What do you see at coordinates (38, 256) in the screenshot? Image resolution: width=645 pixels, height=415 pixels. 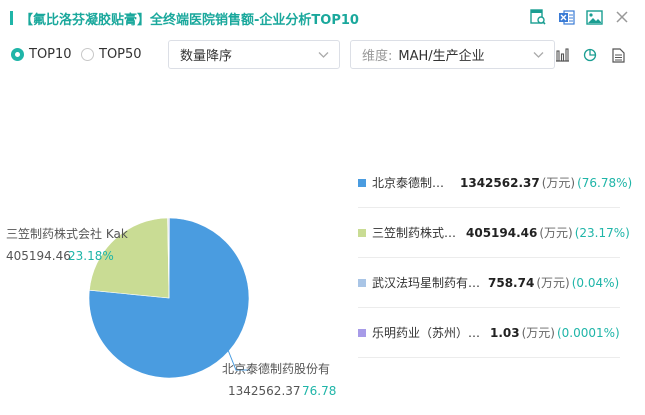 I see `slice-label-value-sanli: 405194.46` at bounding box center [38, 256].